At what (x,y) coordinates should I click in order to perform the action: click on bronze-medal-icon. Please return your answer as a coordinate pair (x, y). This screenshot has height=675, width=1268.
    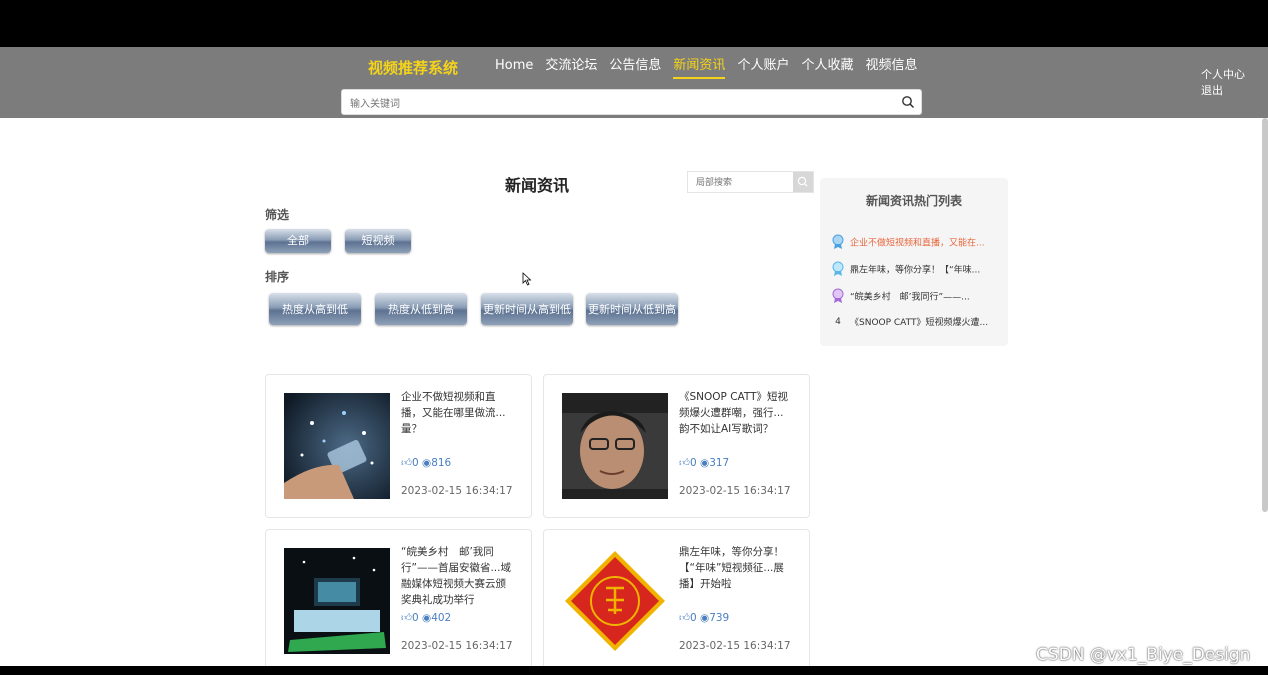
    Looking at the image, I should click on (838, 295).